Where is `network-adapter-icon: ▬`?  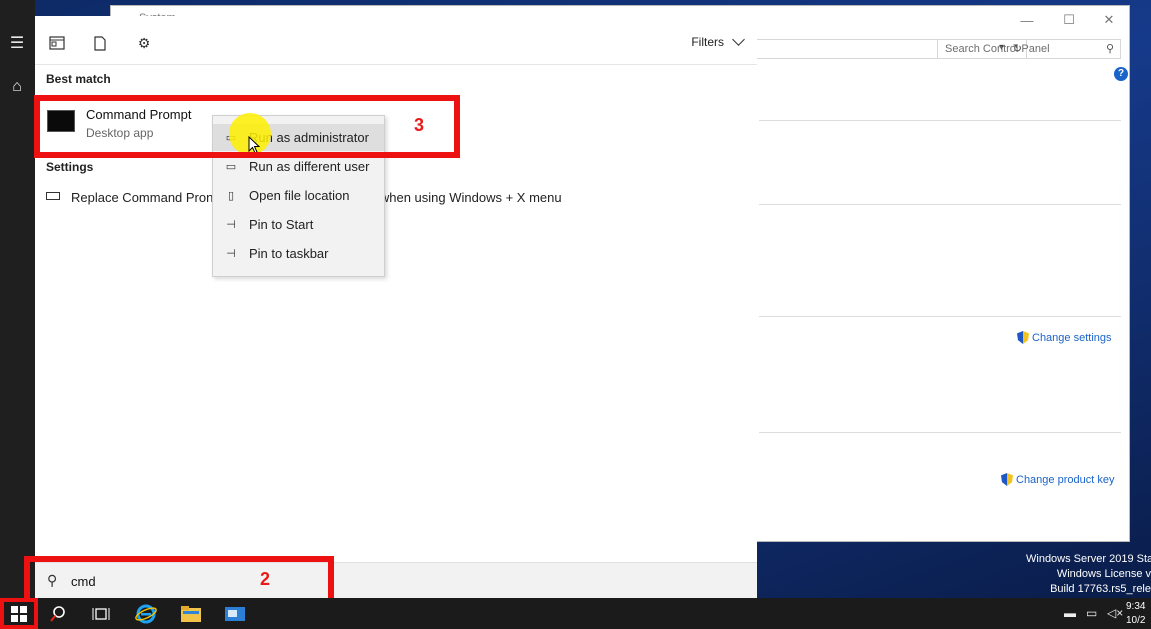
network-adapter-icon: ▬ is located at coordinates (1070, 613).